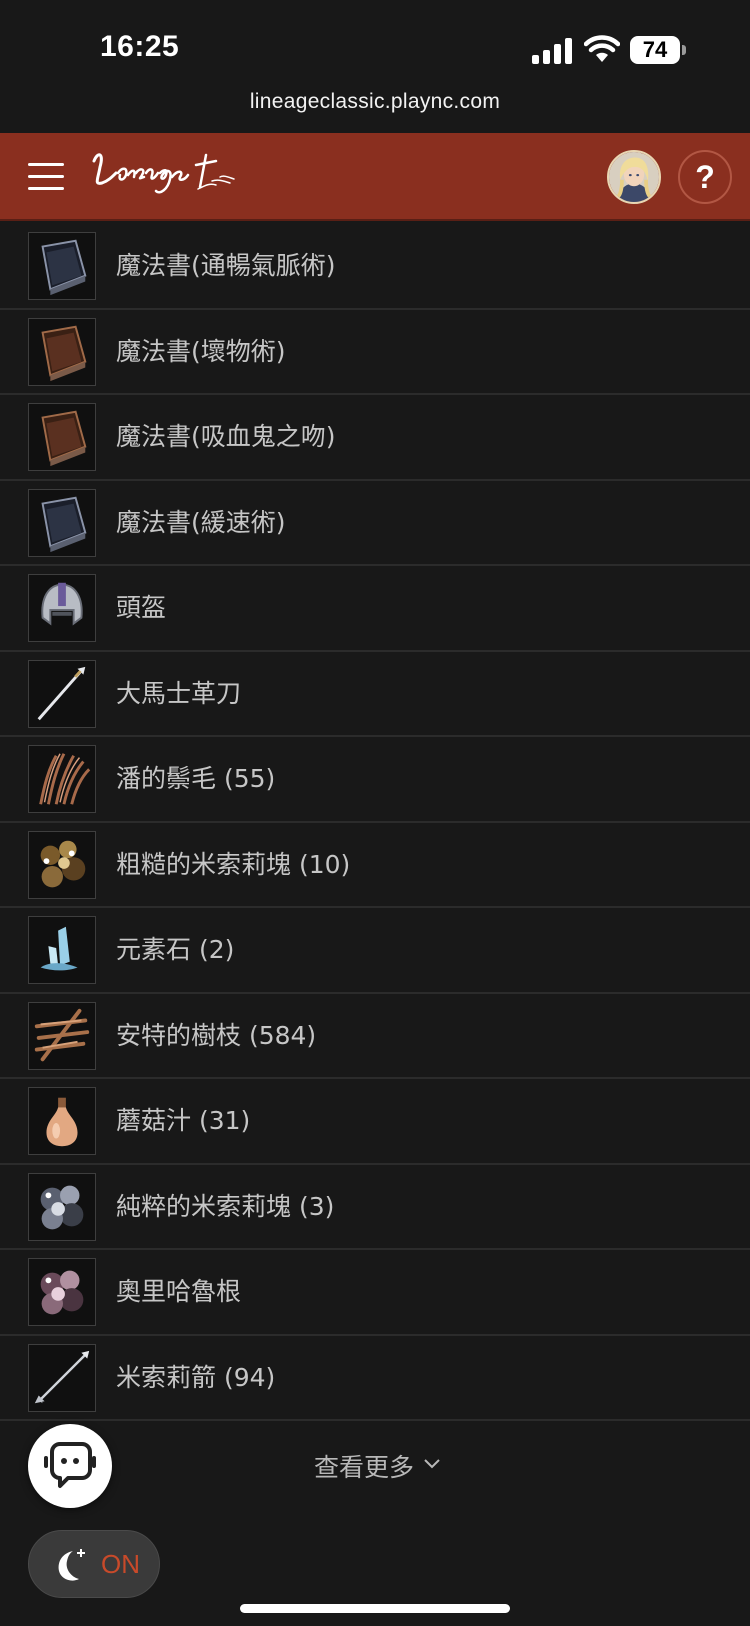  What do you see at coordinates (175, 949) in the screenshot?
I see `item-name: 元素石 (2)` at bounding box center [175, 949].